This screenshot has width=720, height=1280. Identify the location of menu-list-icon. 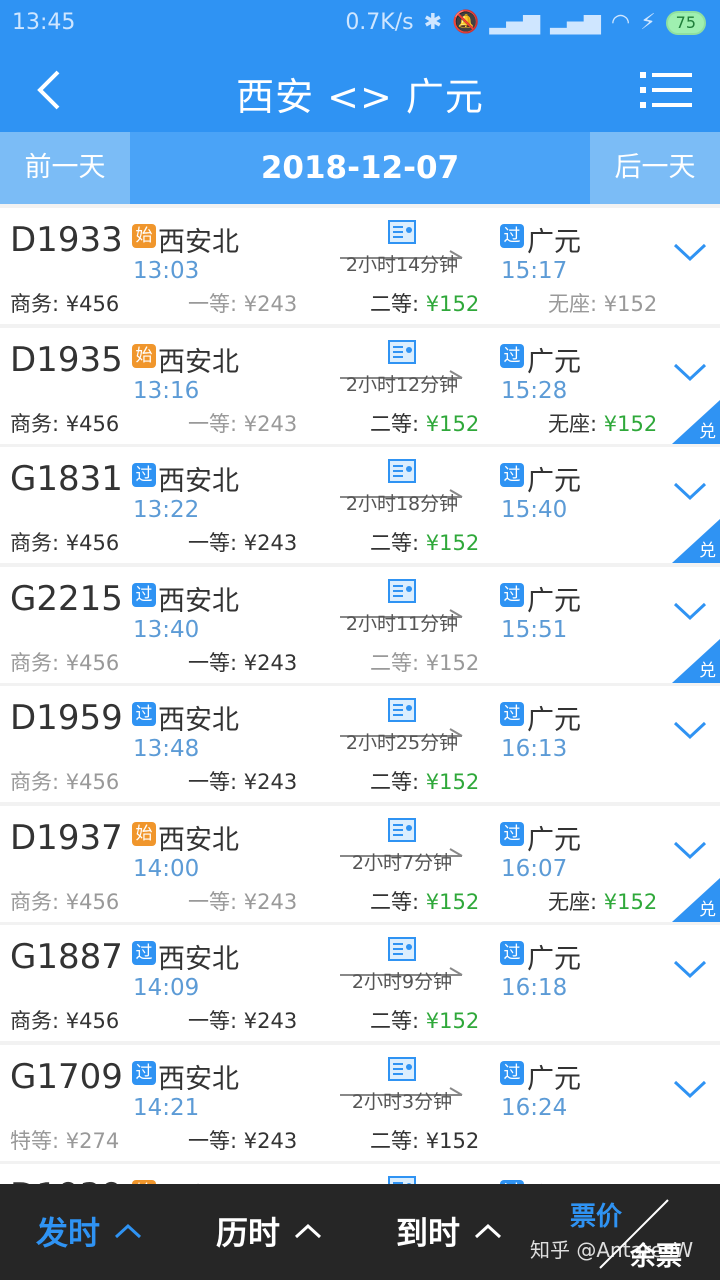
(666, 90).